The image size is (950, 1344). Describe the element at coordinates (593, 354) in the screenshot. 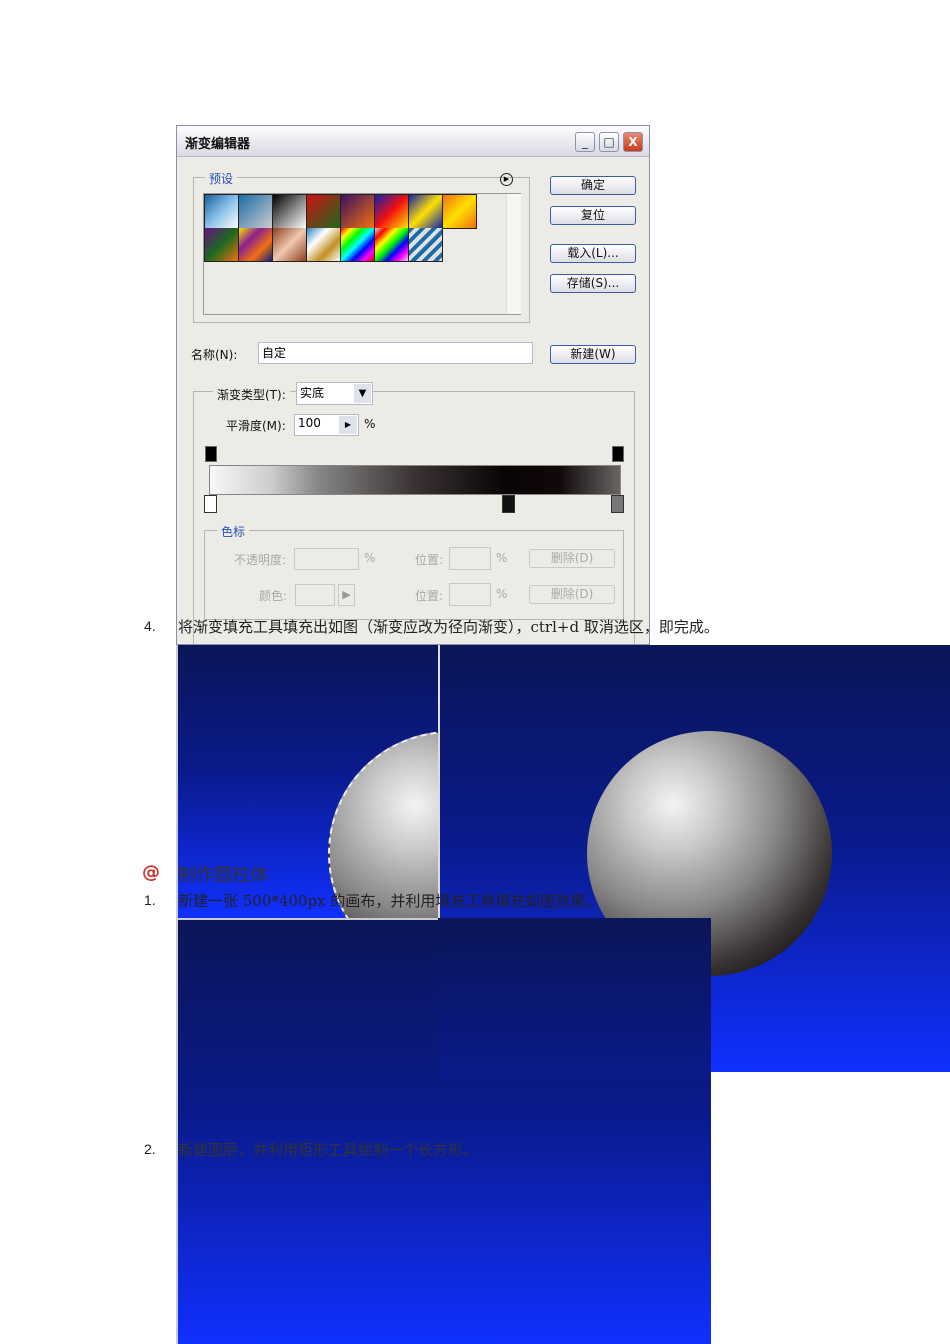

I see `new-button: 新建(W)` at that location.